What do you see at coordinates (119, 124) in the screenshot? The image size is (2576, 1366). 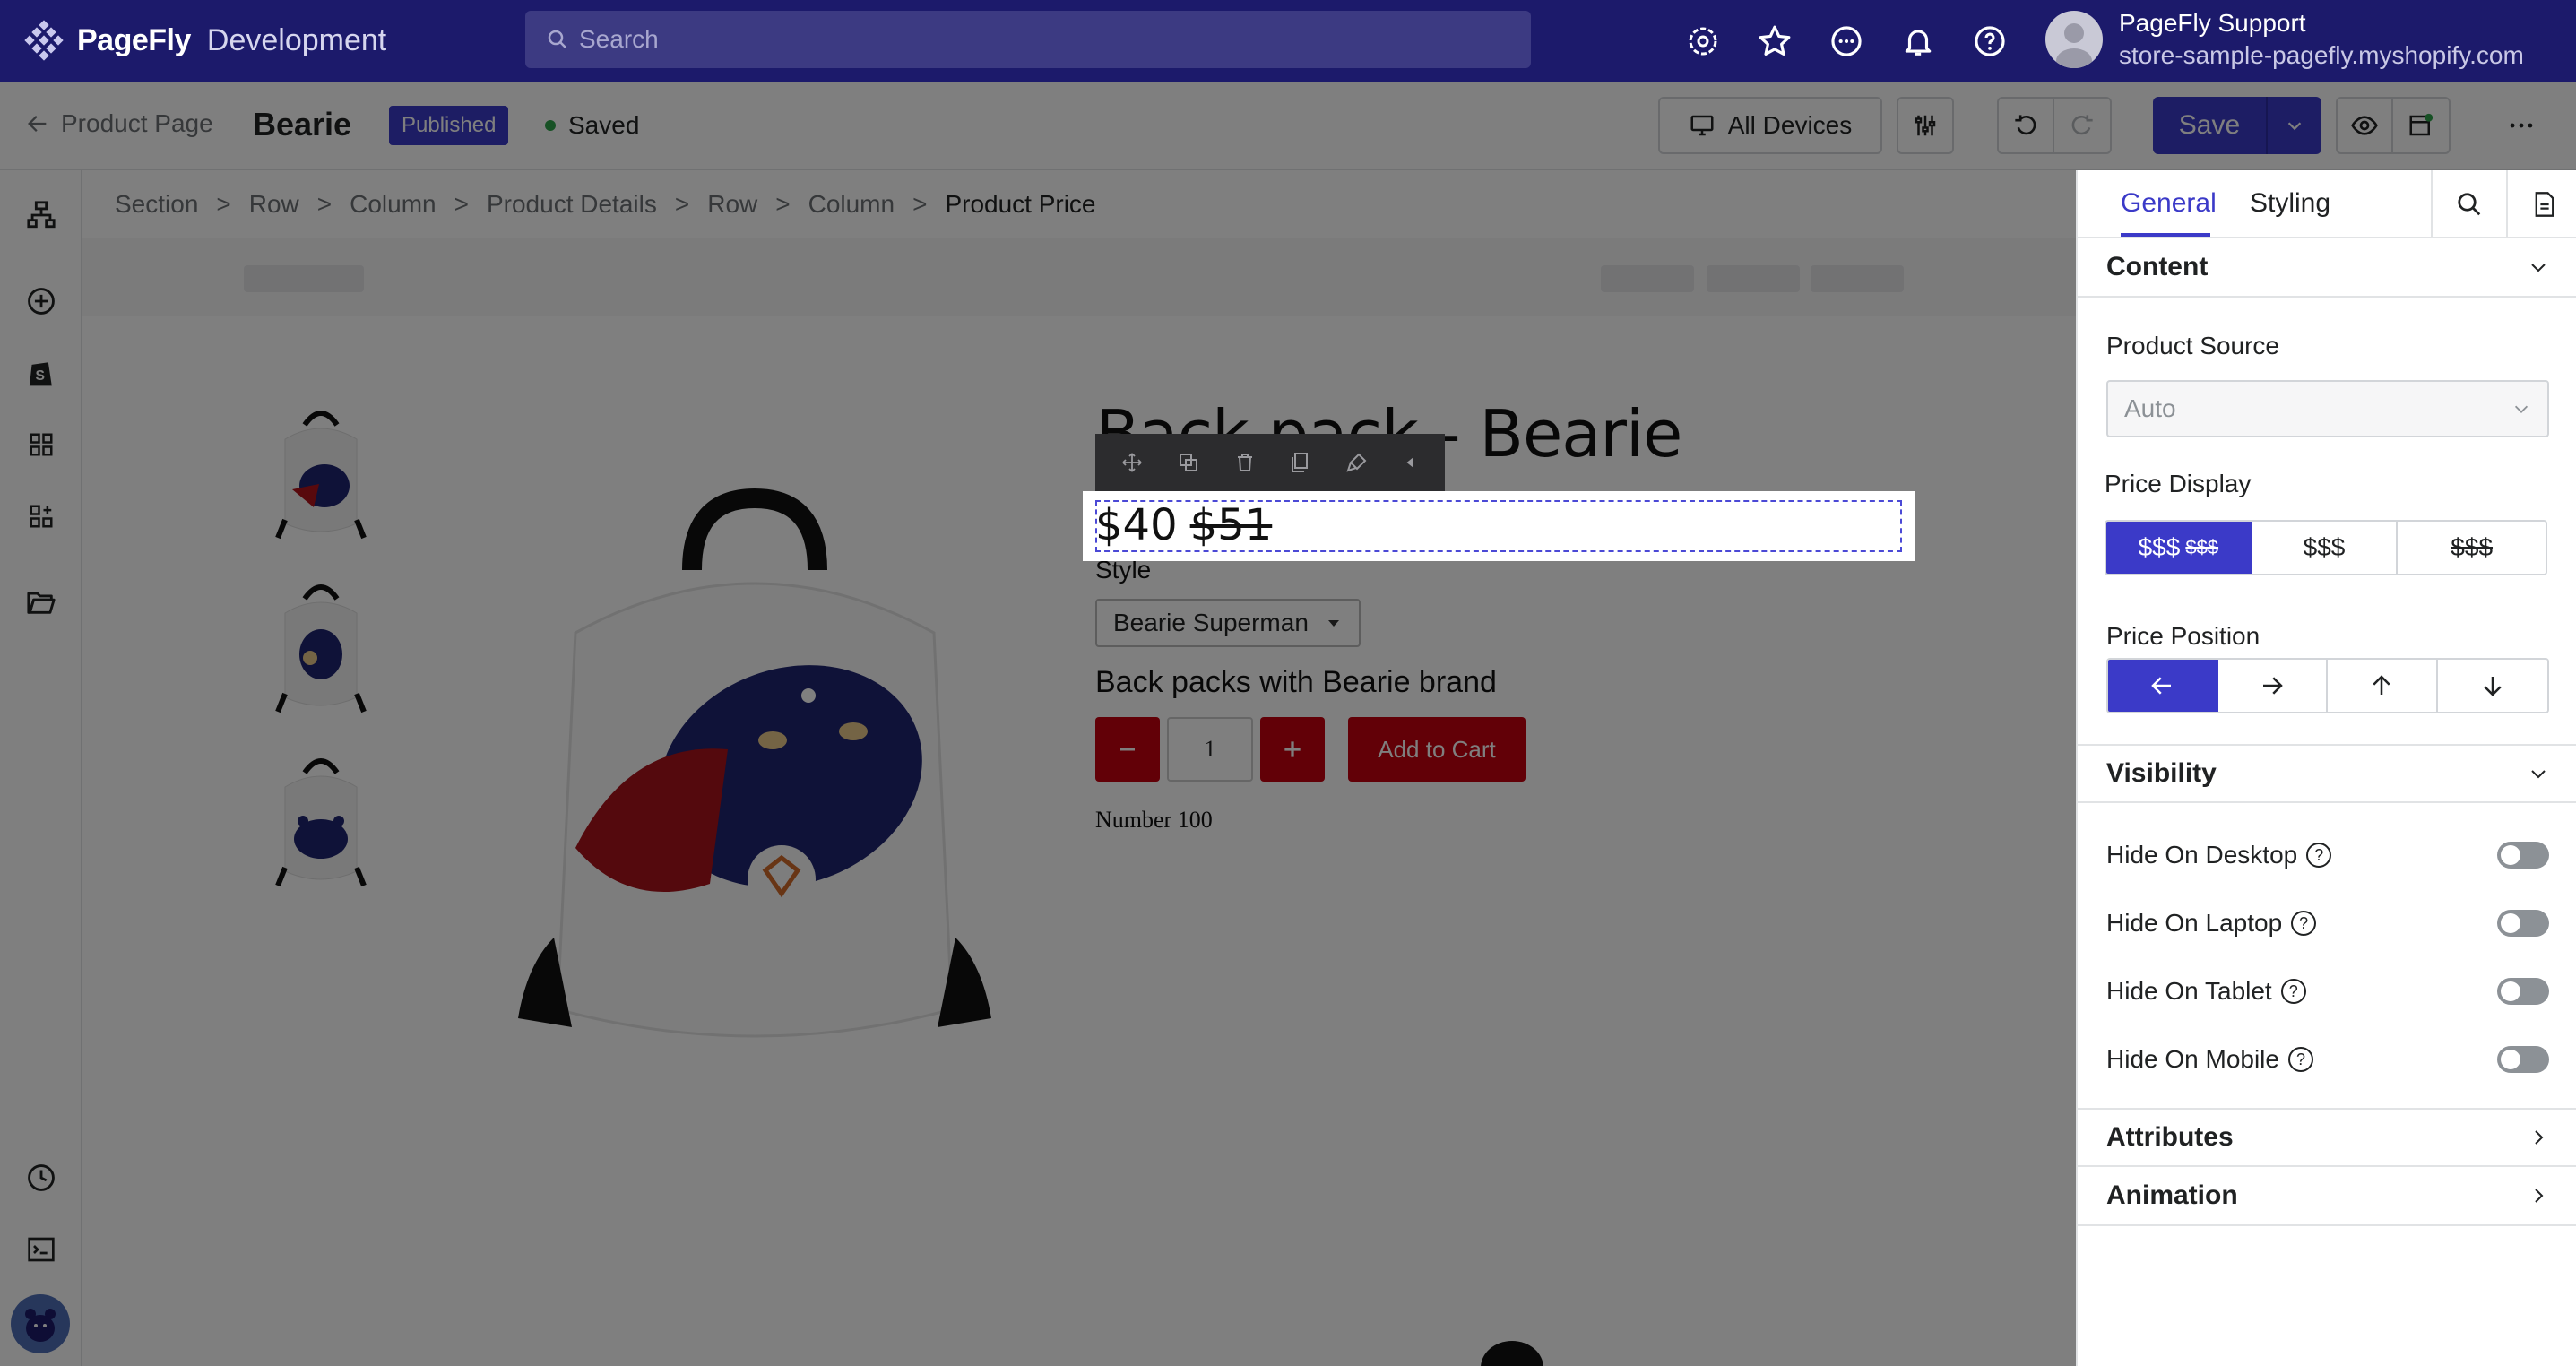 I see `back-button: Product Page` at bounding box center [119, 124].